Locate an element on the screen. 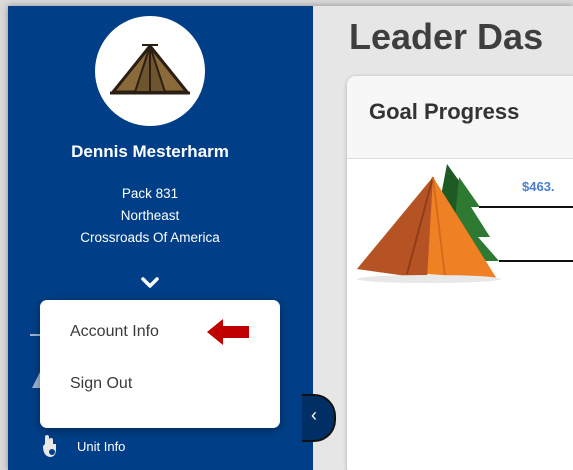  menu-item-sign-out: Sign Out is located at coordinates (101, 384).